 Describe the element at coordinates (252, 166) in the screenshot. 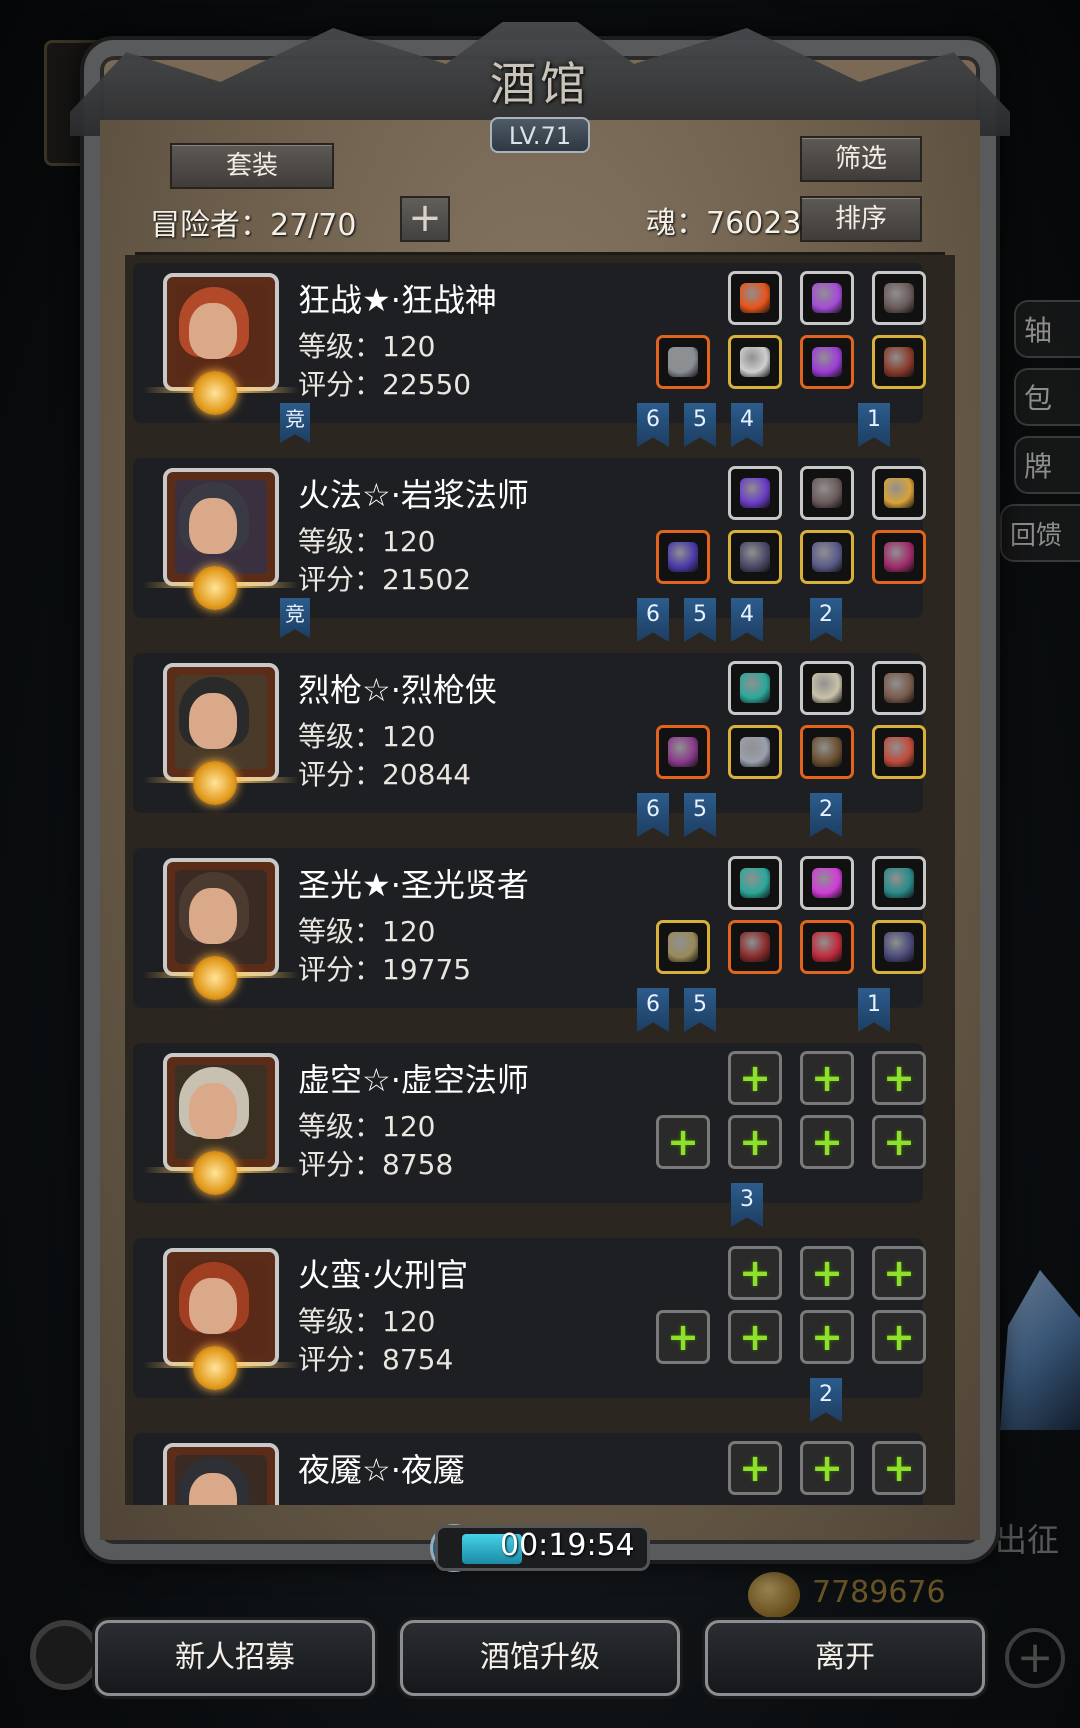

I see `set-button: 套装` at that location.